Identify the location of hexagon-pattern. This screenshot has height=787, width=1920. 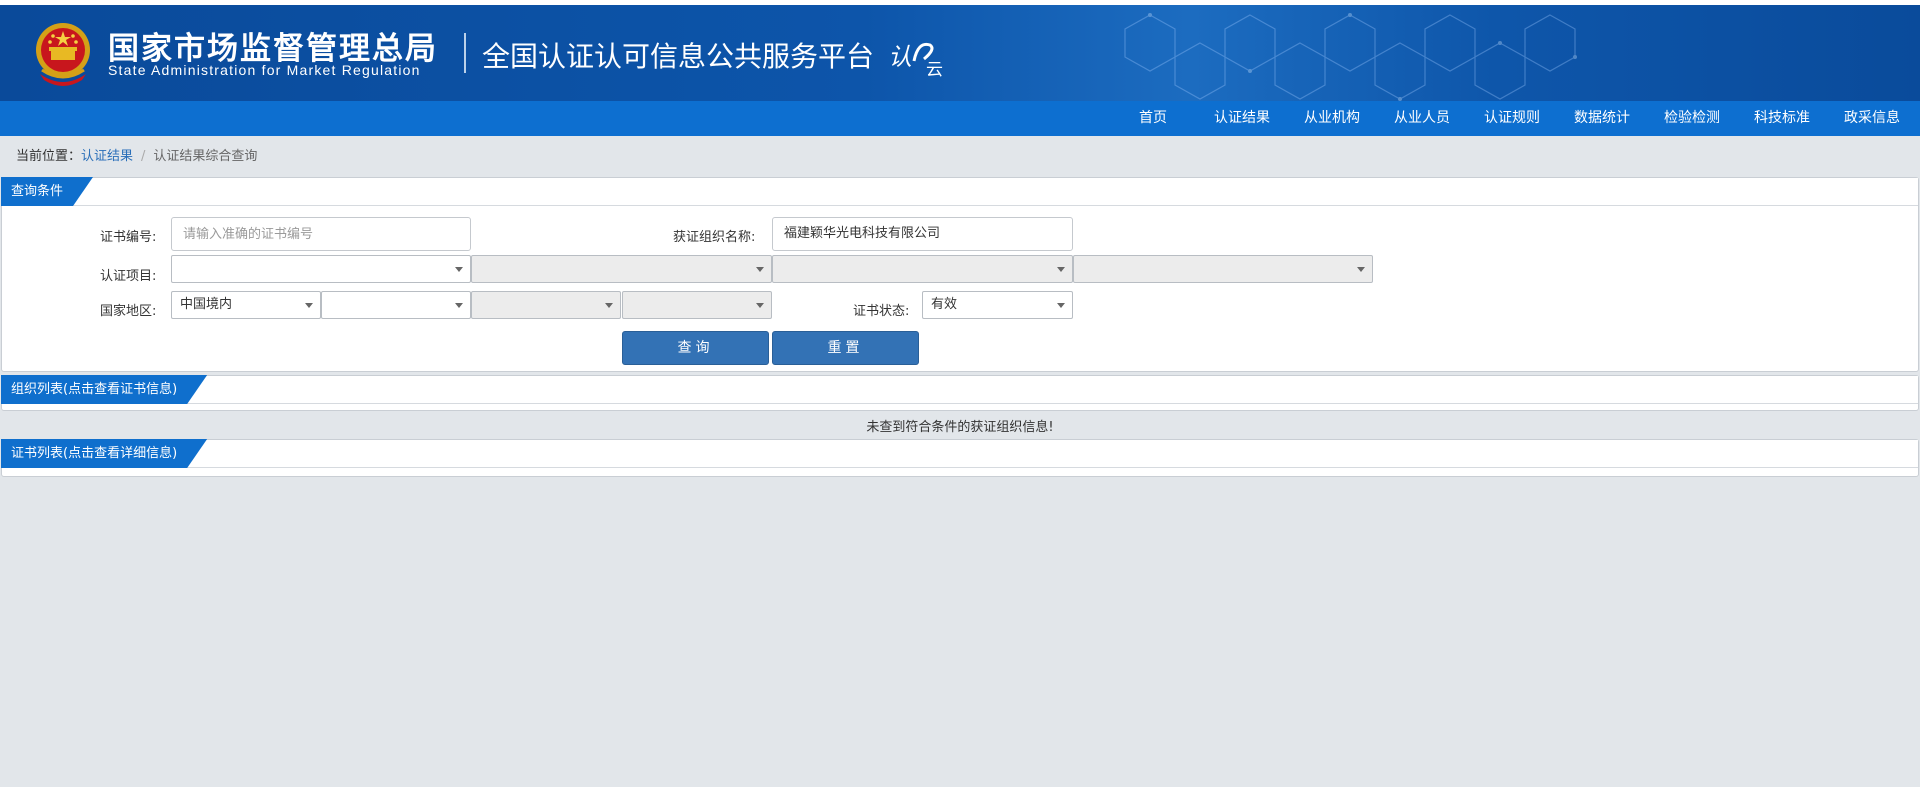
(1350, 57).